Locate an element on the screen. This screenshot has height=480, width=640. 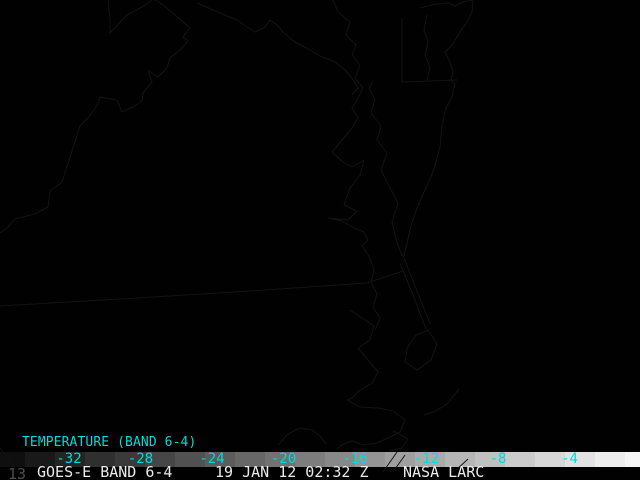
colorbar-tick-label: -4 is located at coordinates (569, 459).